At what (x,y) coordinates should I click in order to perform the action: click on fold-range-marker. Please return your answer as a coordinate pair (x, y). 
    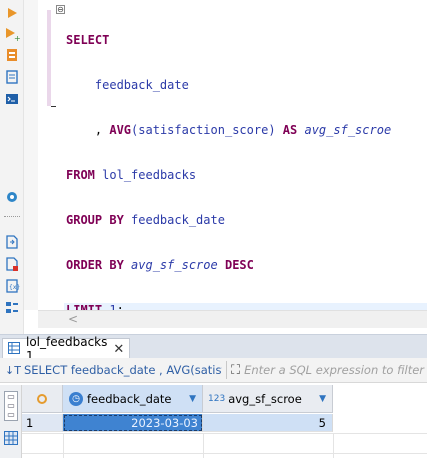
    Looking at the image, I should click on (49, 58).